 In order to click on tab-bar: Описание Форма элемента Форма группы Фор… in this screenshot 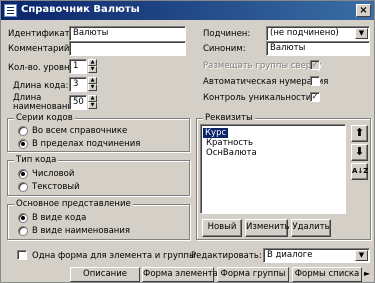, I will do `click(187, 275)`.